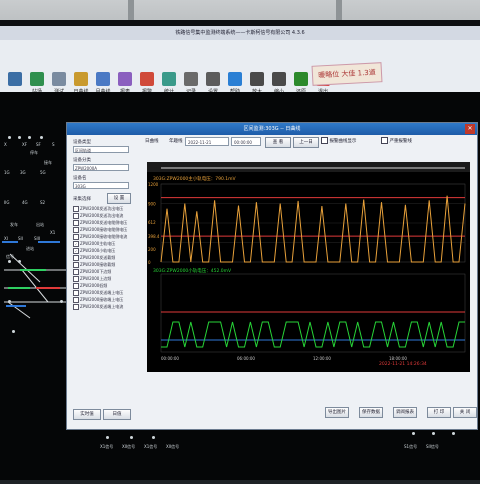 Image resolution: width=480 pixels, height=484 pixels. What do you see at coordinates (176, 141) in the screenshot?
I see `date-label: 年趣线` at bounding box center [176, 141].